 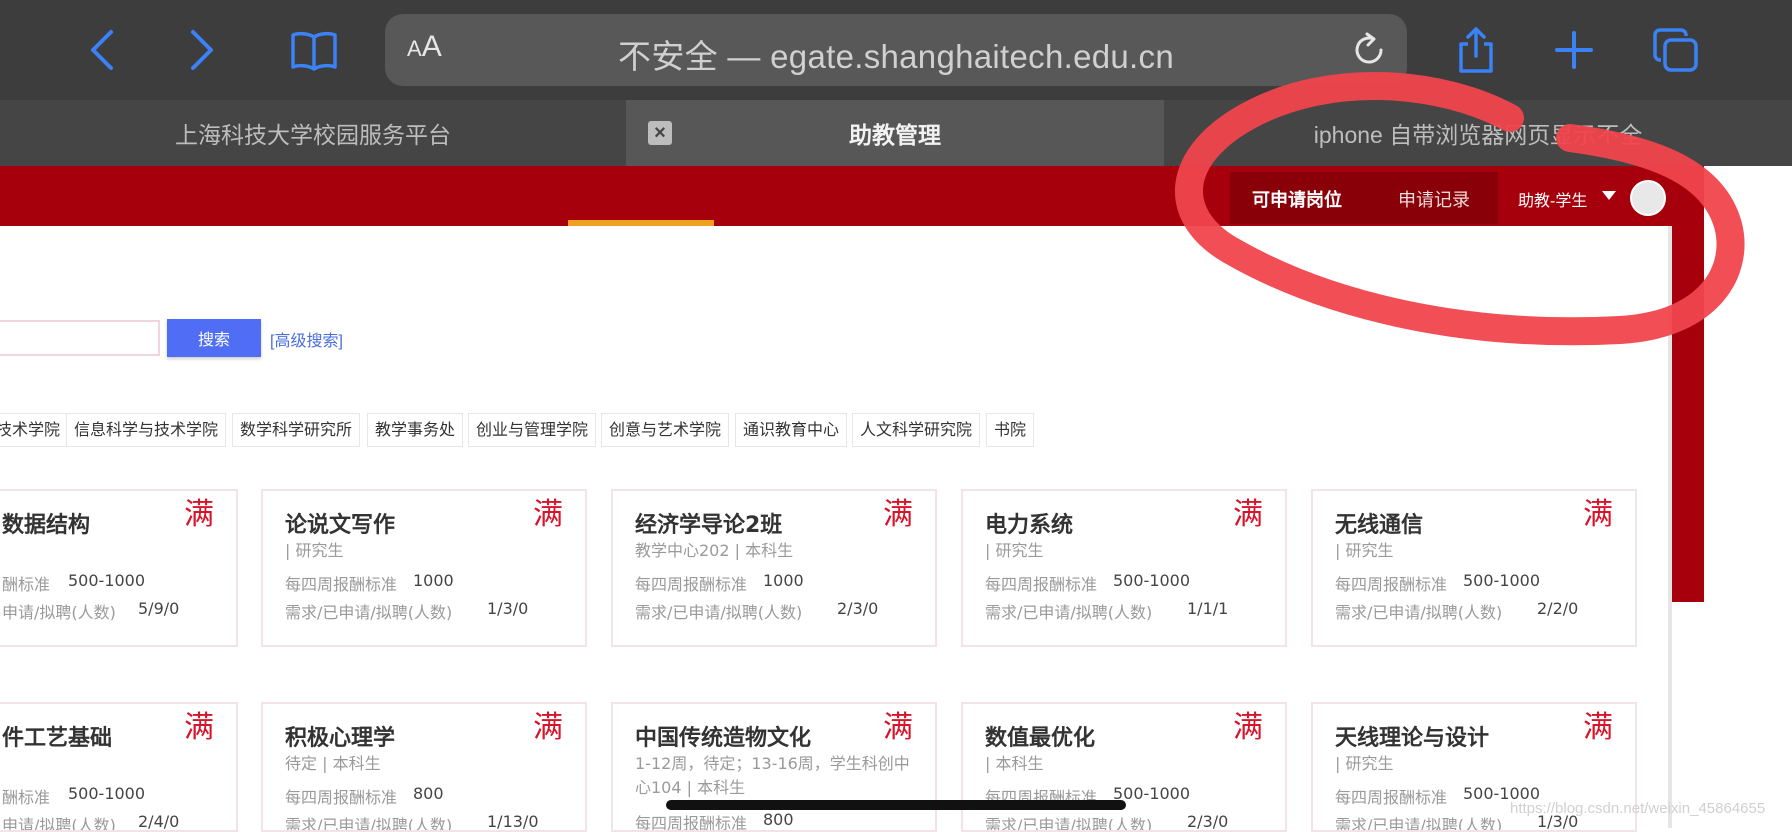 I want to click on advanced-search-link: [高级搜索], so click(x=306, y=339).